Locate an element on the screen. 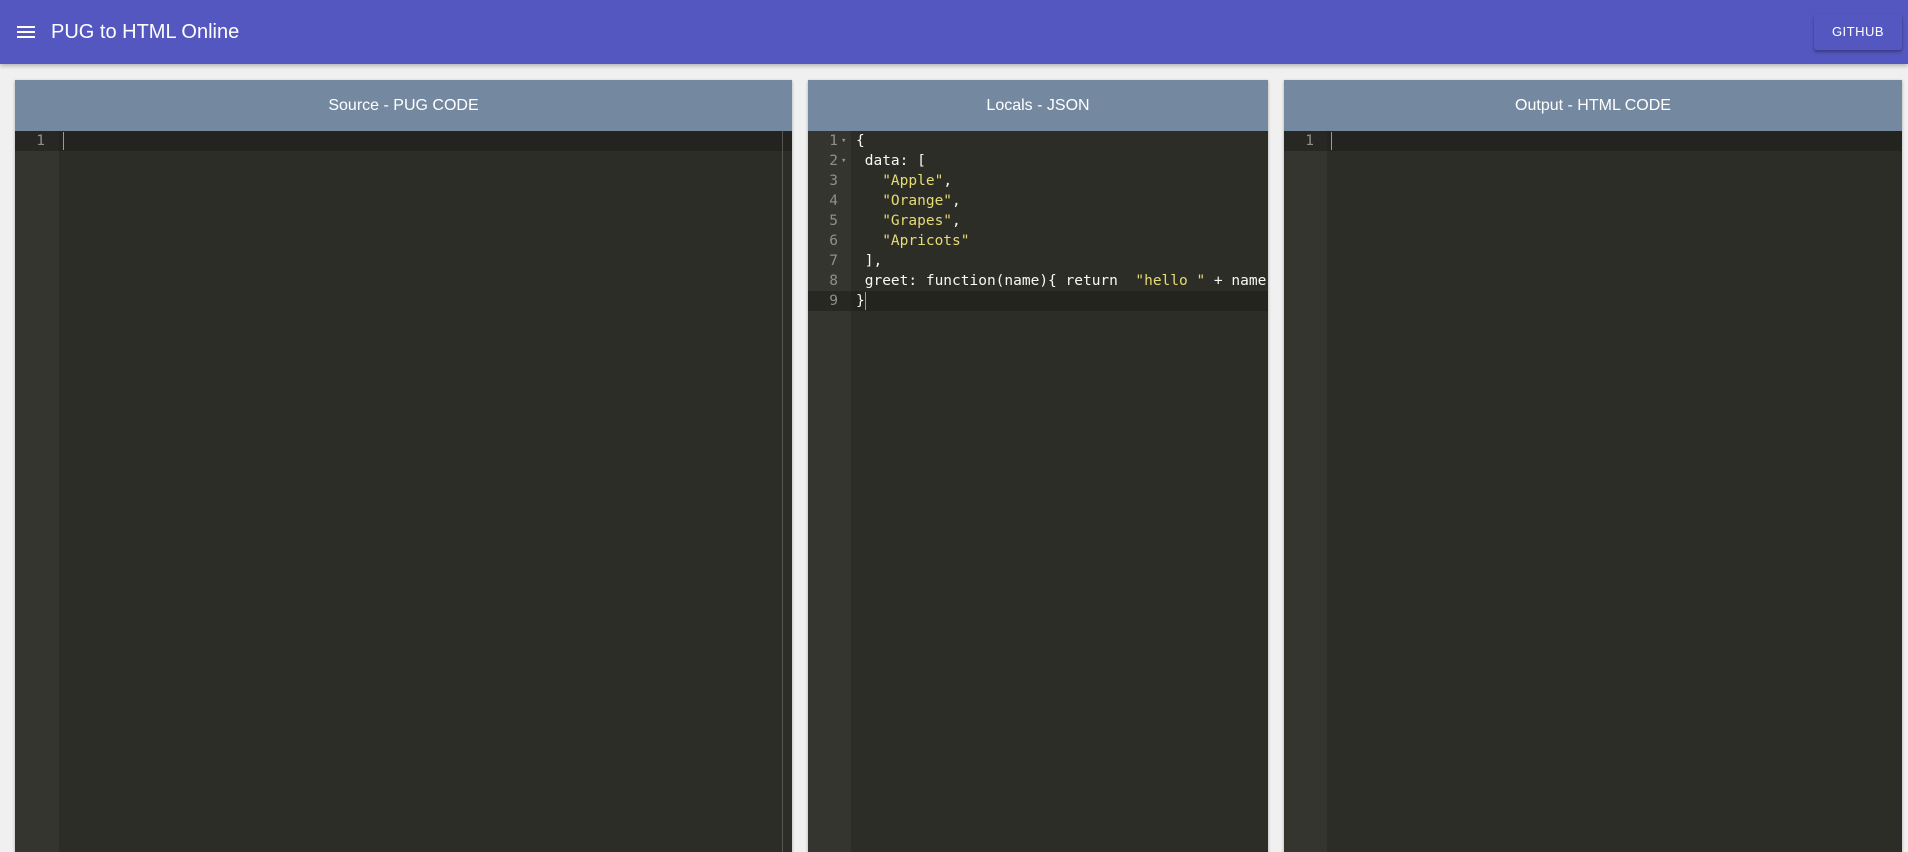  line-number: 3 is located at coordinates (833, 181).